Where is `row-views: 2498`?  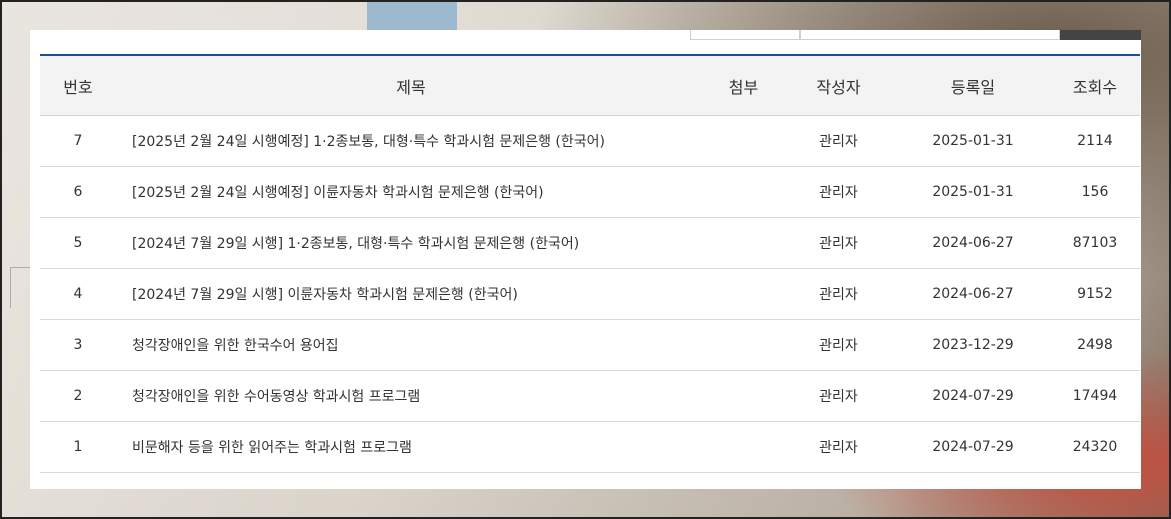 row-views: 2498 is located at coordinates (1095, 345).